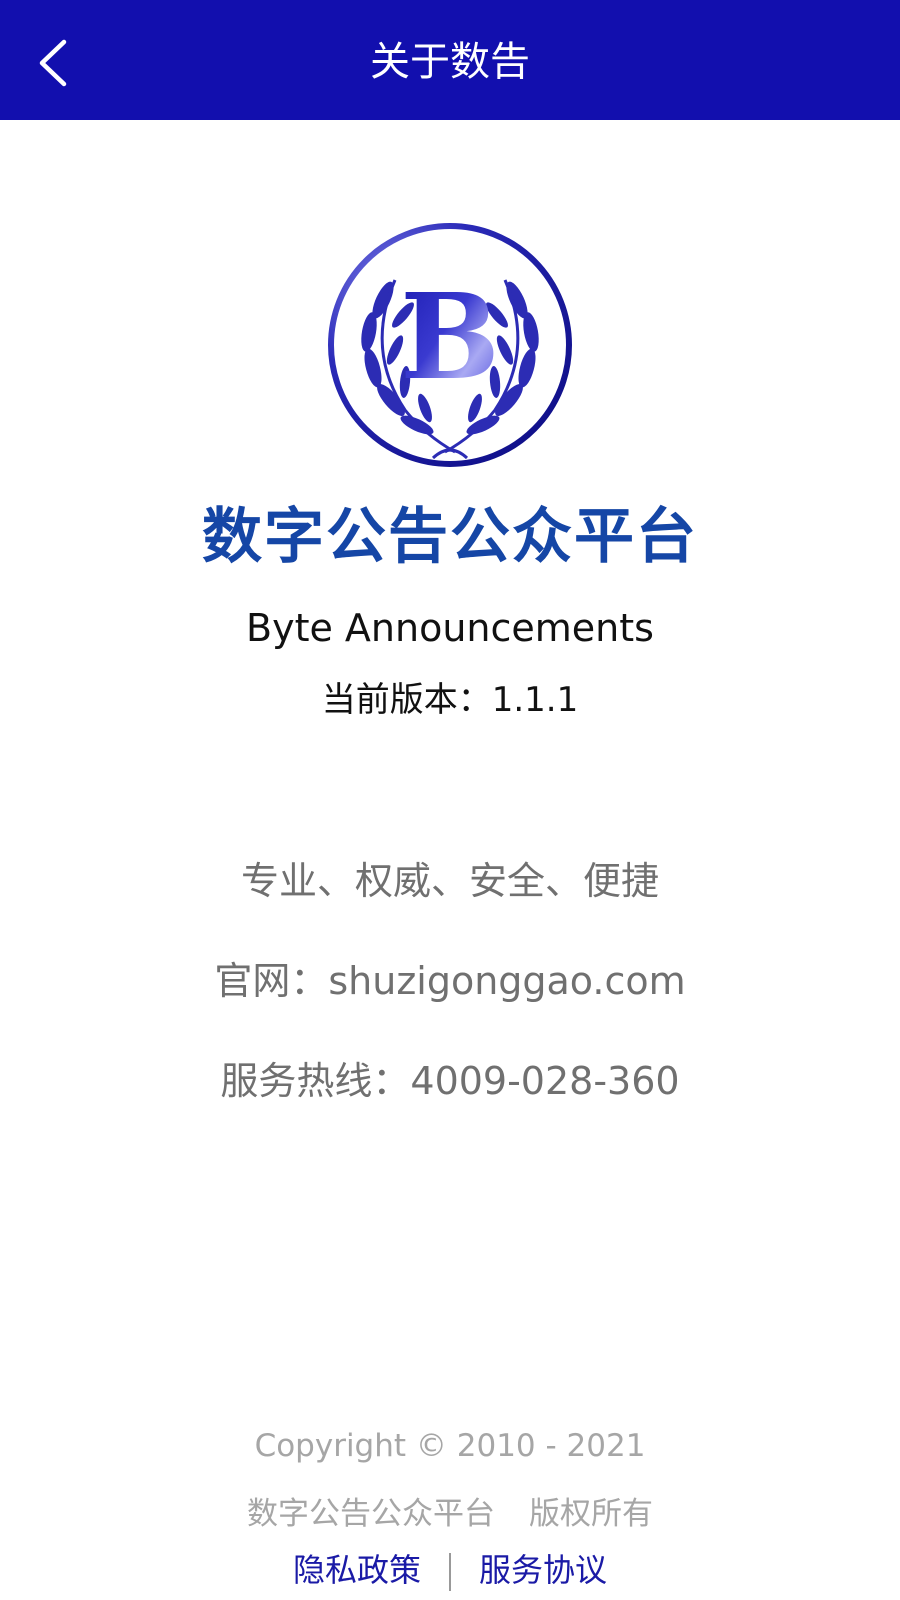  What do you see at coordinates (535, 700) in the screenshot?
I see `version-number: 1.1.1` at bounding box center [535, 700].